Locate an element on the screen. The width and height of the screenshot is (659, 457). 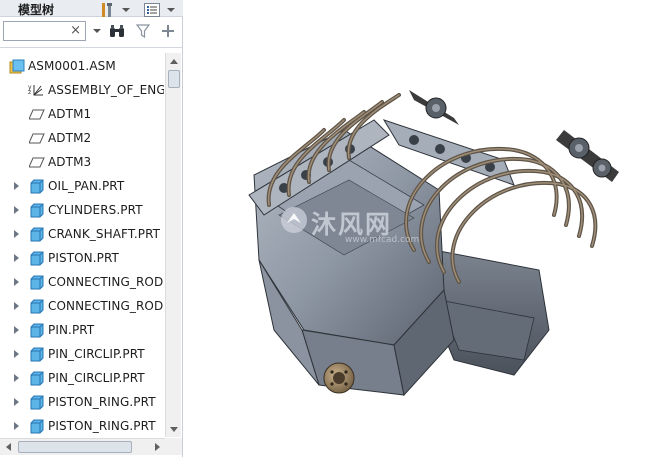
tree-item-part: PISTON.PRT is located at coordinates (82, 259).